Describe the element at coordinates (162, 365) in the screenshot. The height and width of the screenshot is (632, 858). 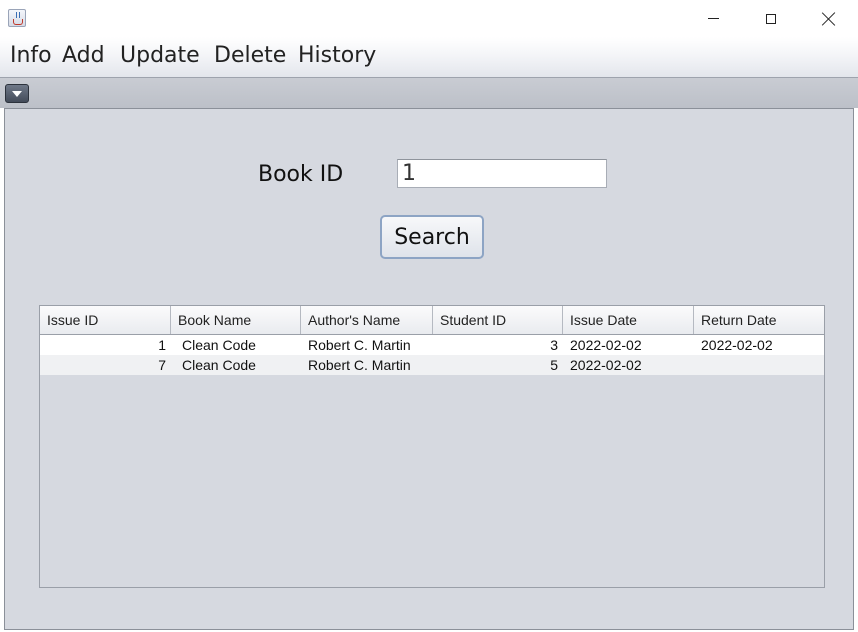
I see `cell-issue-id: 7` at that location.